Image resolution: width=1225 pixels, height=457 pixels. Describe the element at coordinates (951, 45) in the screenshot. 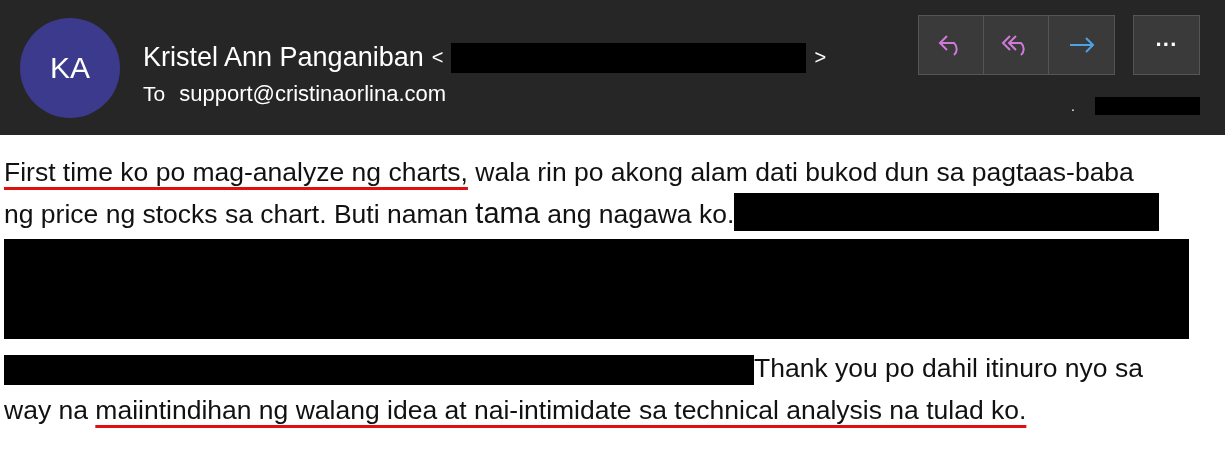

I see `reply-button` at that location.